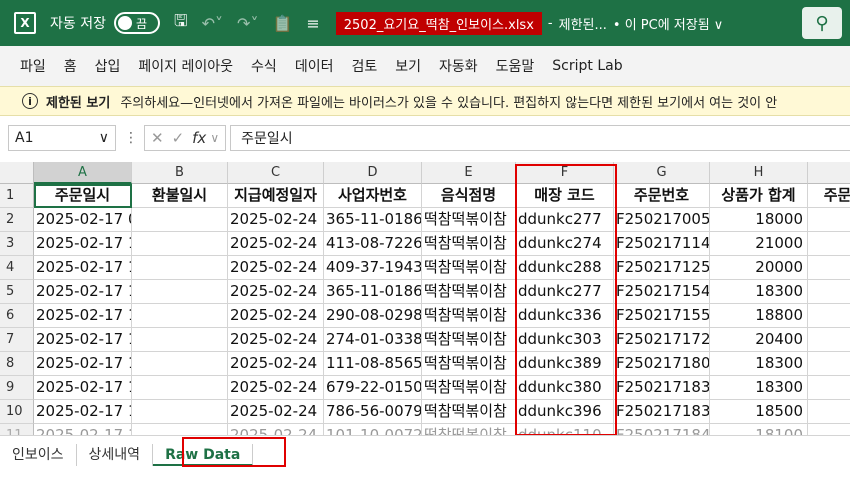 This screenshot has height=489, width=850. What do you see at coordinates (83, 268) in the screenshot?
I see `cell-order-datetime: 2025-02-17 12:52:02` at bounding box center [83, 268].